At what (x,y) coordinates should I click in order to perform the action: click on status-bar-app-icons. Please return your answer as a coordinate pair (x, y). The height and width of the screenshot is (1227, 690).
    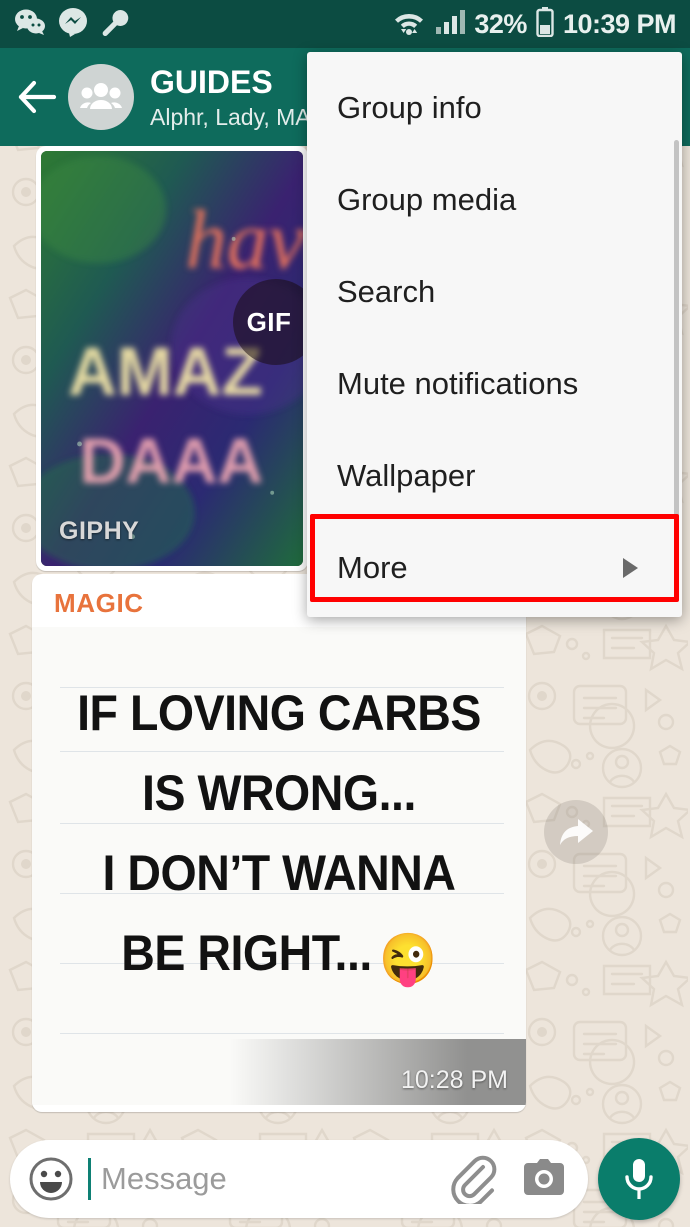
    Looking at the image, I should click on (72, 24).